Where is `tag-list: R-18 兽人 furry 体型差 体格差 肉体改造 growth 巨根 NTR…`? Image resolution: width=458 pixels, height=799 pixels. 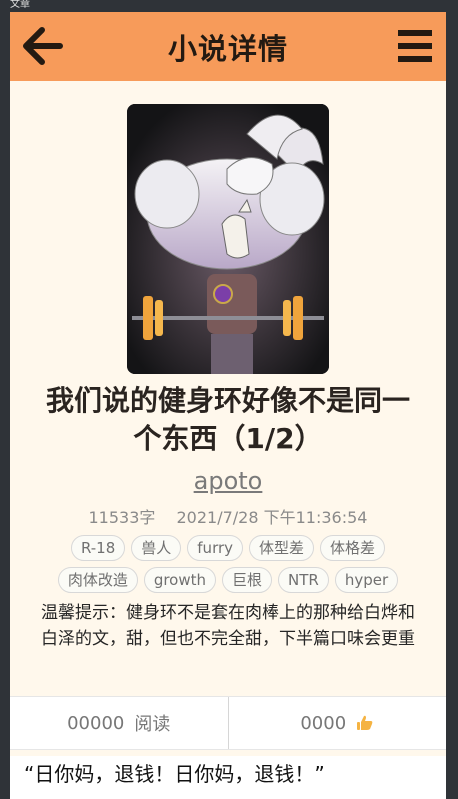
tag-list: R-18 兽人 furry 体型差 体格差 肉体改造 growth 巨根 NTR… is located at coordinates (228, 564).